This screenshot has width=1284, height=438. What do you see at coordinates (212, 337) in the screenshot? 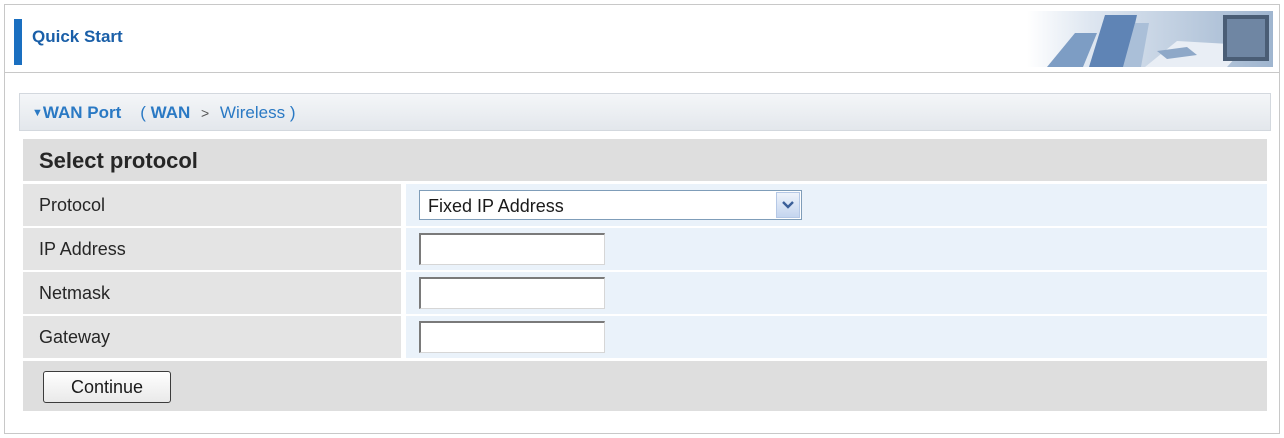
I see `gateway-label-cell: Gateway` at bounding box center [212, 337].